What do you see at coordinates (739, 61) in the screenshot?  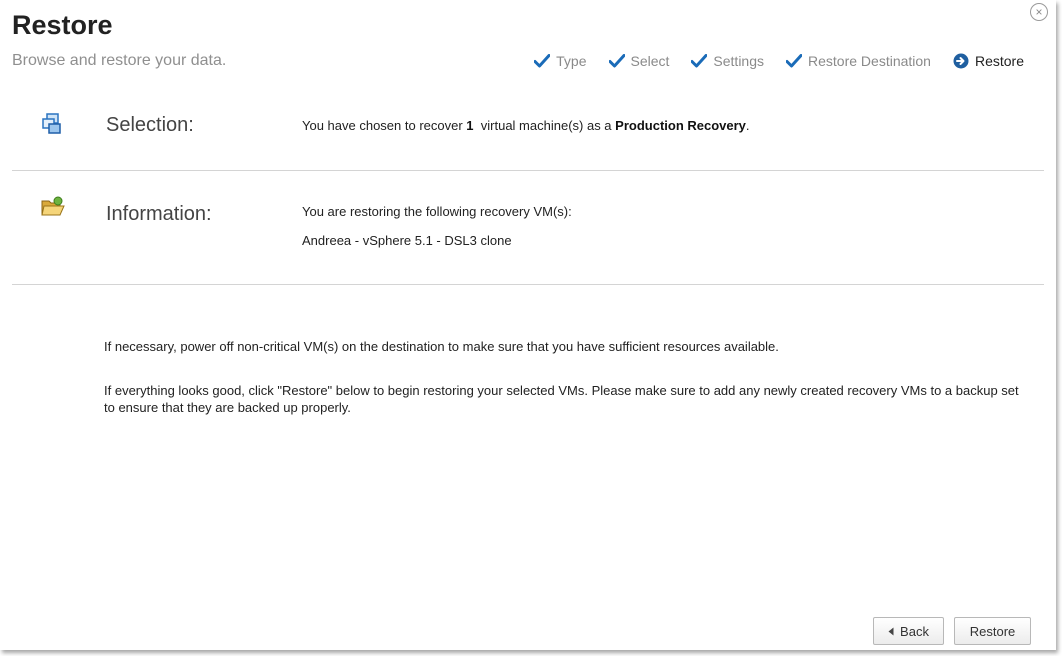 I see `step-label: Settings` at bounding box center [739, 61].